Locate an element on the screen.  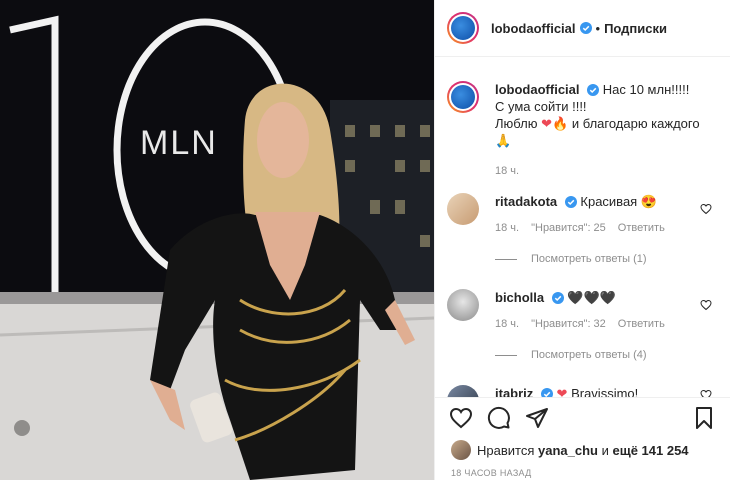
commenter-username: ritadakota is located at coordinates (526, 201).